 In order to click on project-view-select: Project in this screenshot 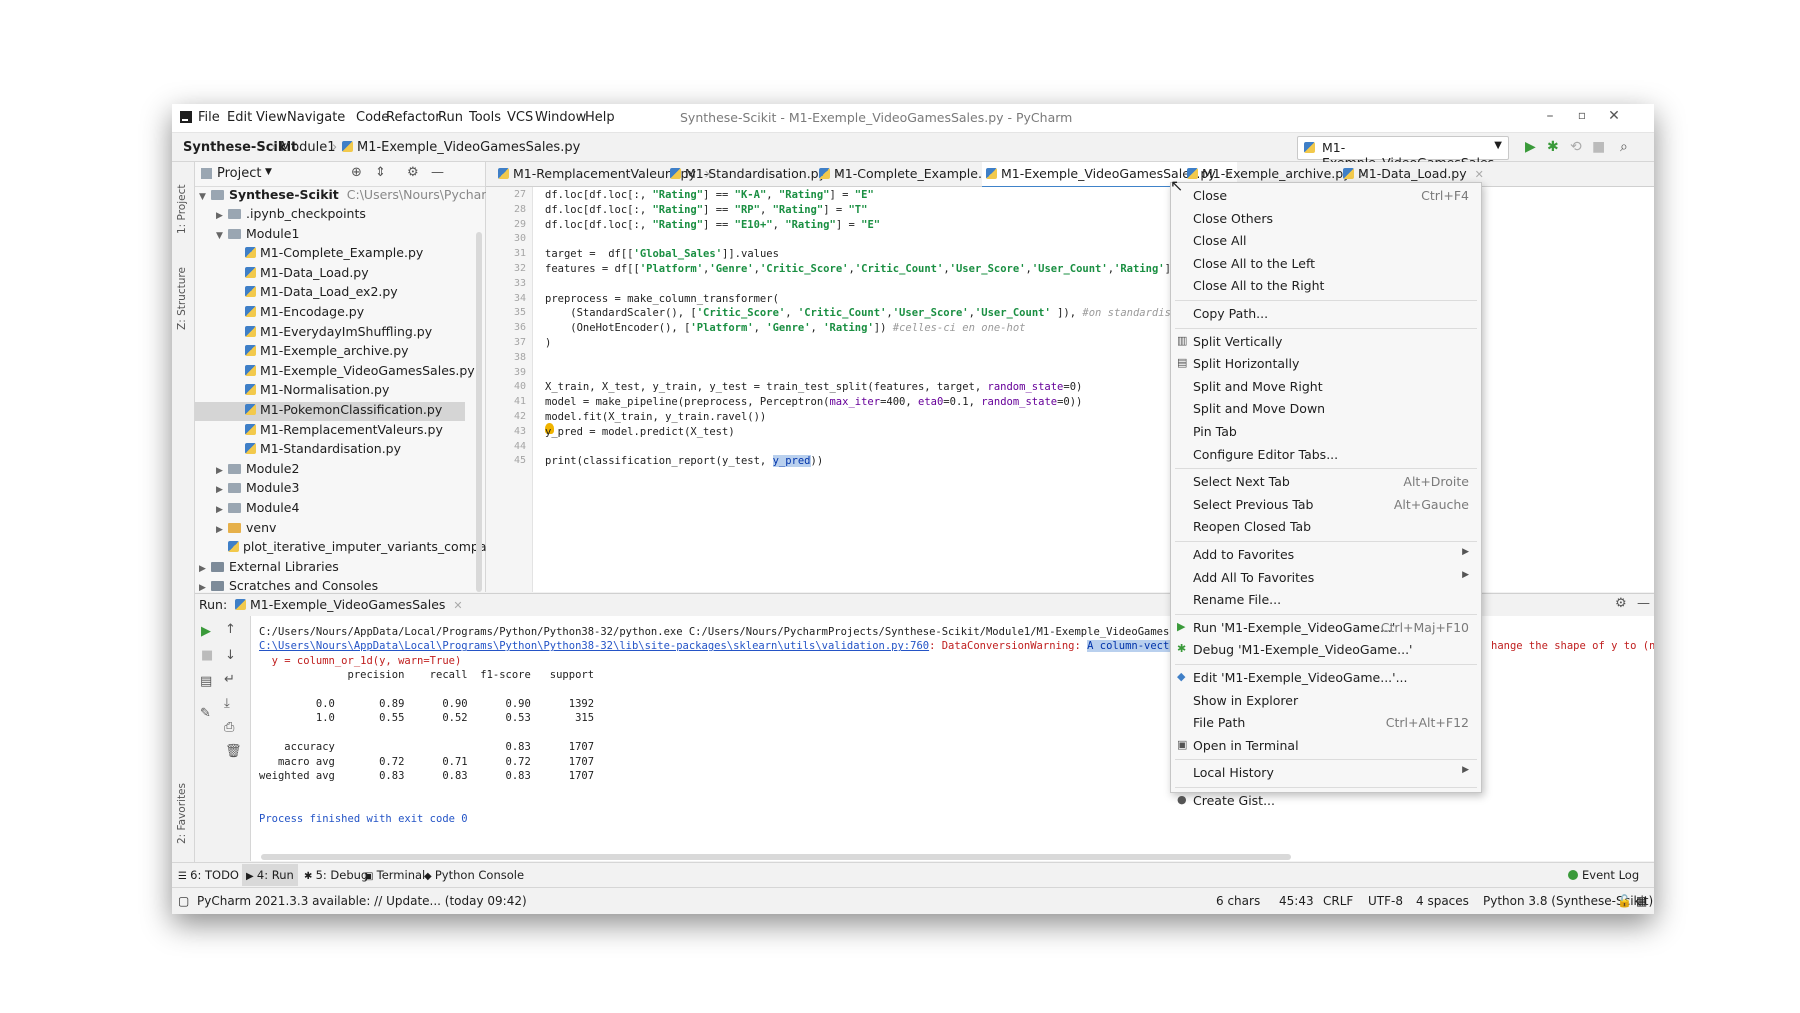, I will do `click(239, 173)`.